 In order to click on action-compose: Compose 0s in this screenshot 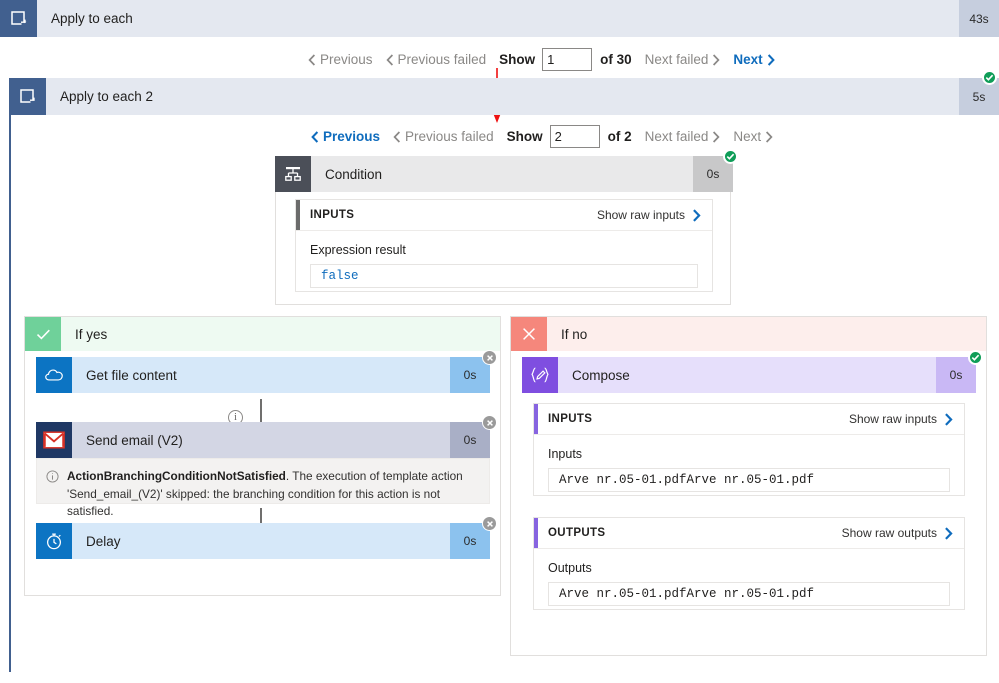, I will do `click(749, 375)`.